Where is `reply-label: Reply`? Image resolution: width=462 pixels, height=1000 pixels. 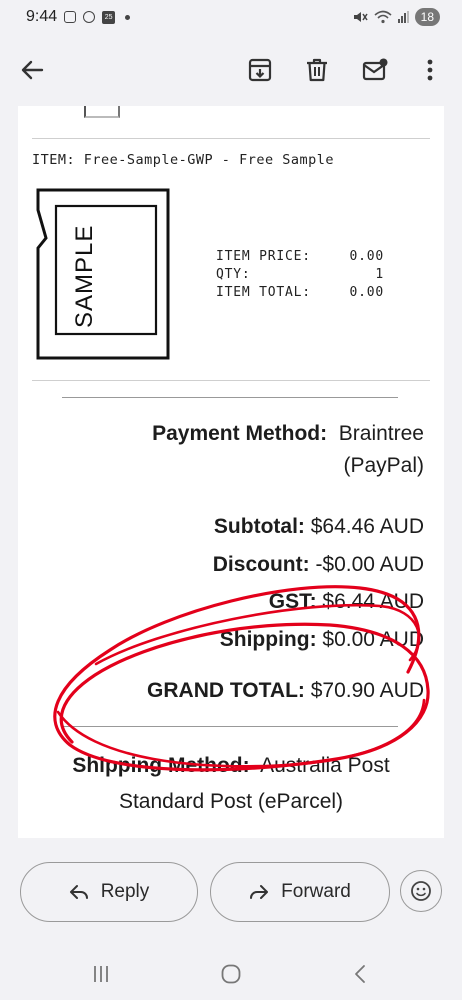 reply-label: Reply is located at coordinates (125, 891).